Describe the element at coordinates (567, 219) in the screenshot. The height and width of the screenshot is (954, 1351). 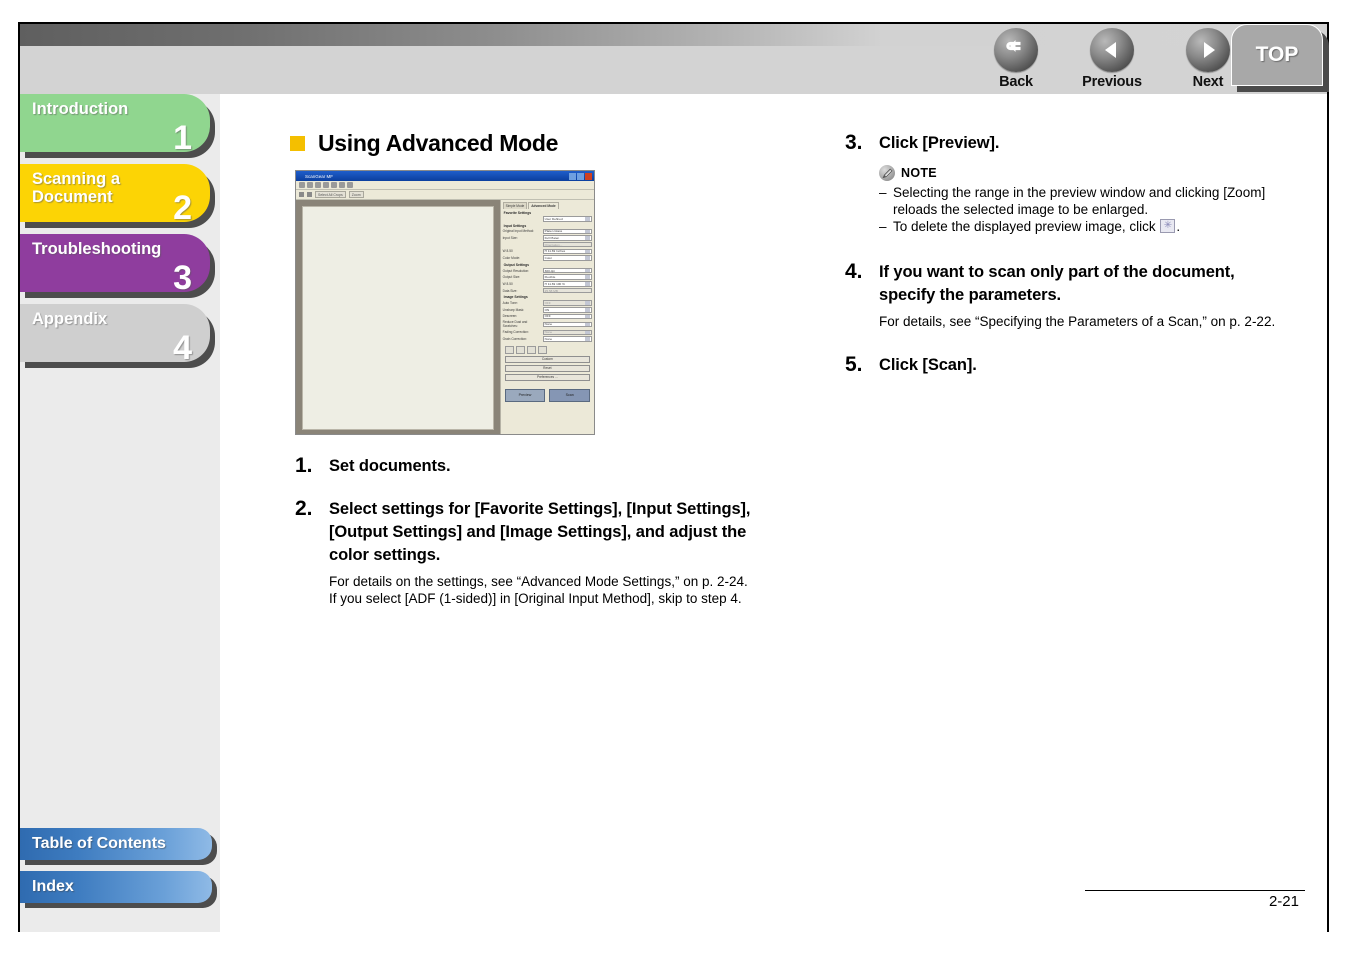
I see `favorite-settings-select: User Defined` at that location.